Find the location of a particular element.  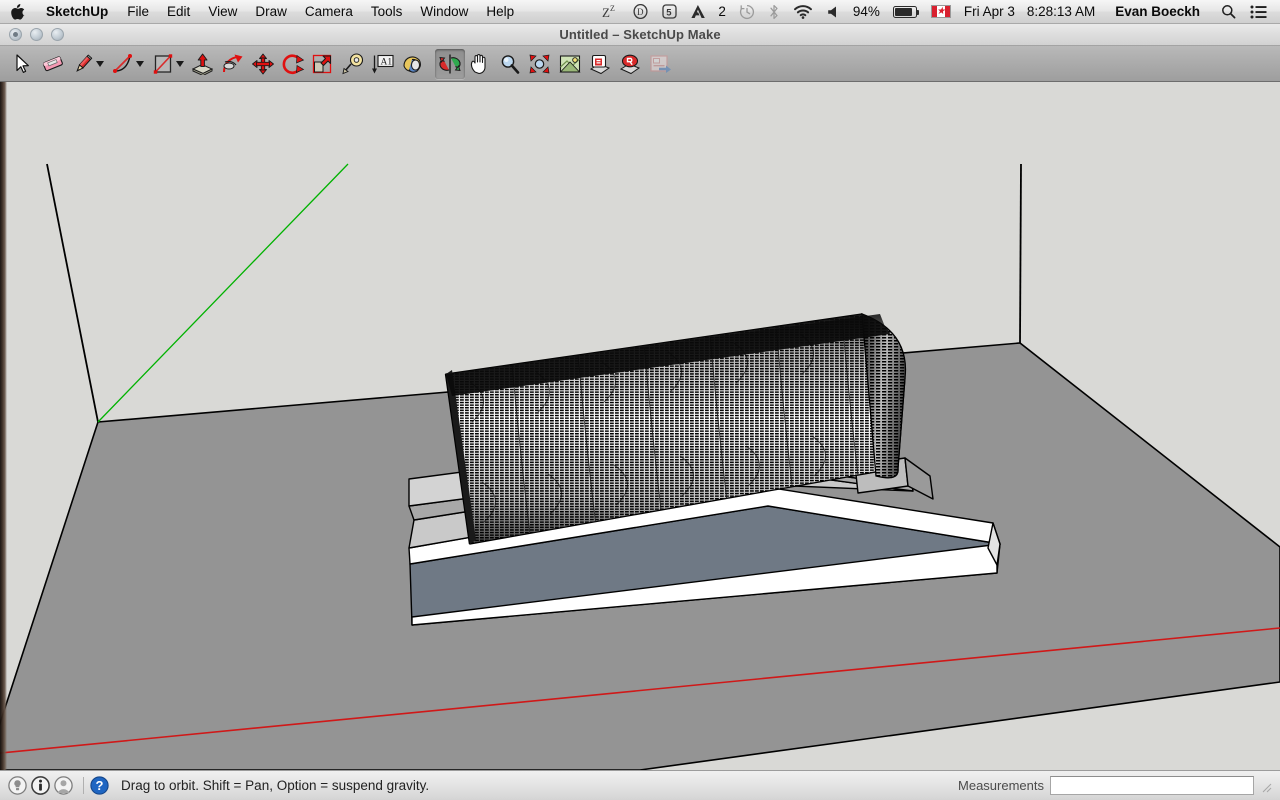

volume-icon is located at coordinates (833, 12).